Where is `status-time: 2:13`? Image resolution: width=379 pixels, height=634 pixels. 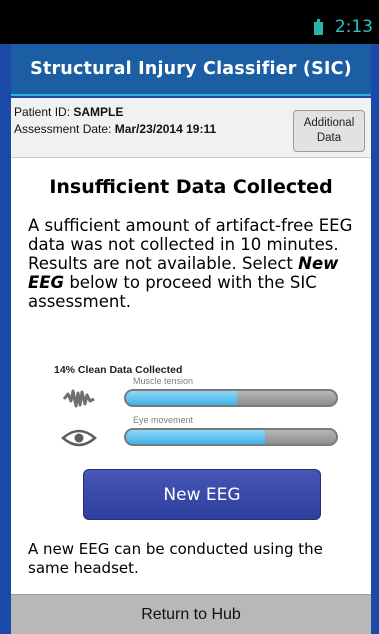 status-time: 2:13 is located at coordinates (353, 27).